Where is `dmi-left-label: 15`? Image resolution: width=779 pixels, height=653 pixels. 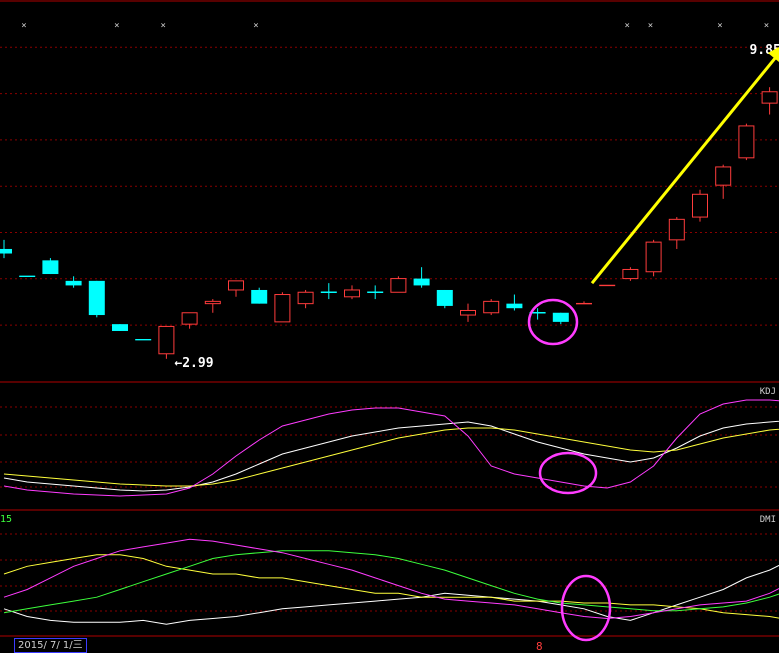 dmi-left-label: 15 is located at coordinates (6, 519).